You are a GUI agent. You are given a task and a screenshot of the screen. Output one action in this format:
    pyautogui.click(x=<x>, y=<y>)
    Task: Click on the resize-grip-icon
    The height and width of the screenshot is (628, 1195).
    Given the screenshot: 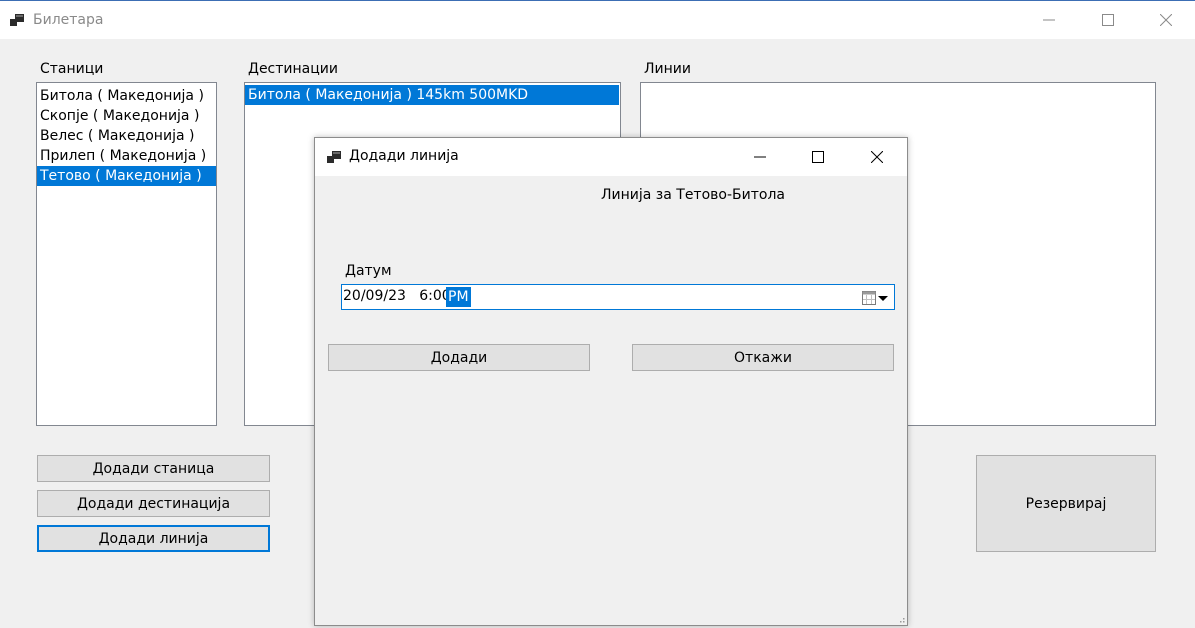 What is the action you would take?
    pyautogui.click(x=901, y=619)
    